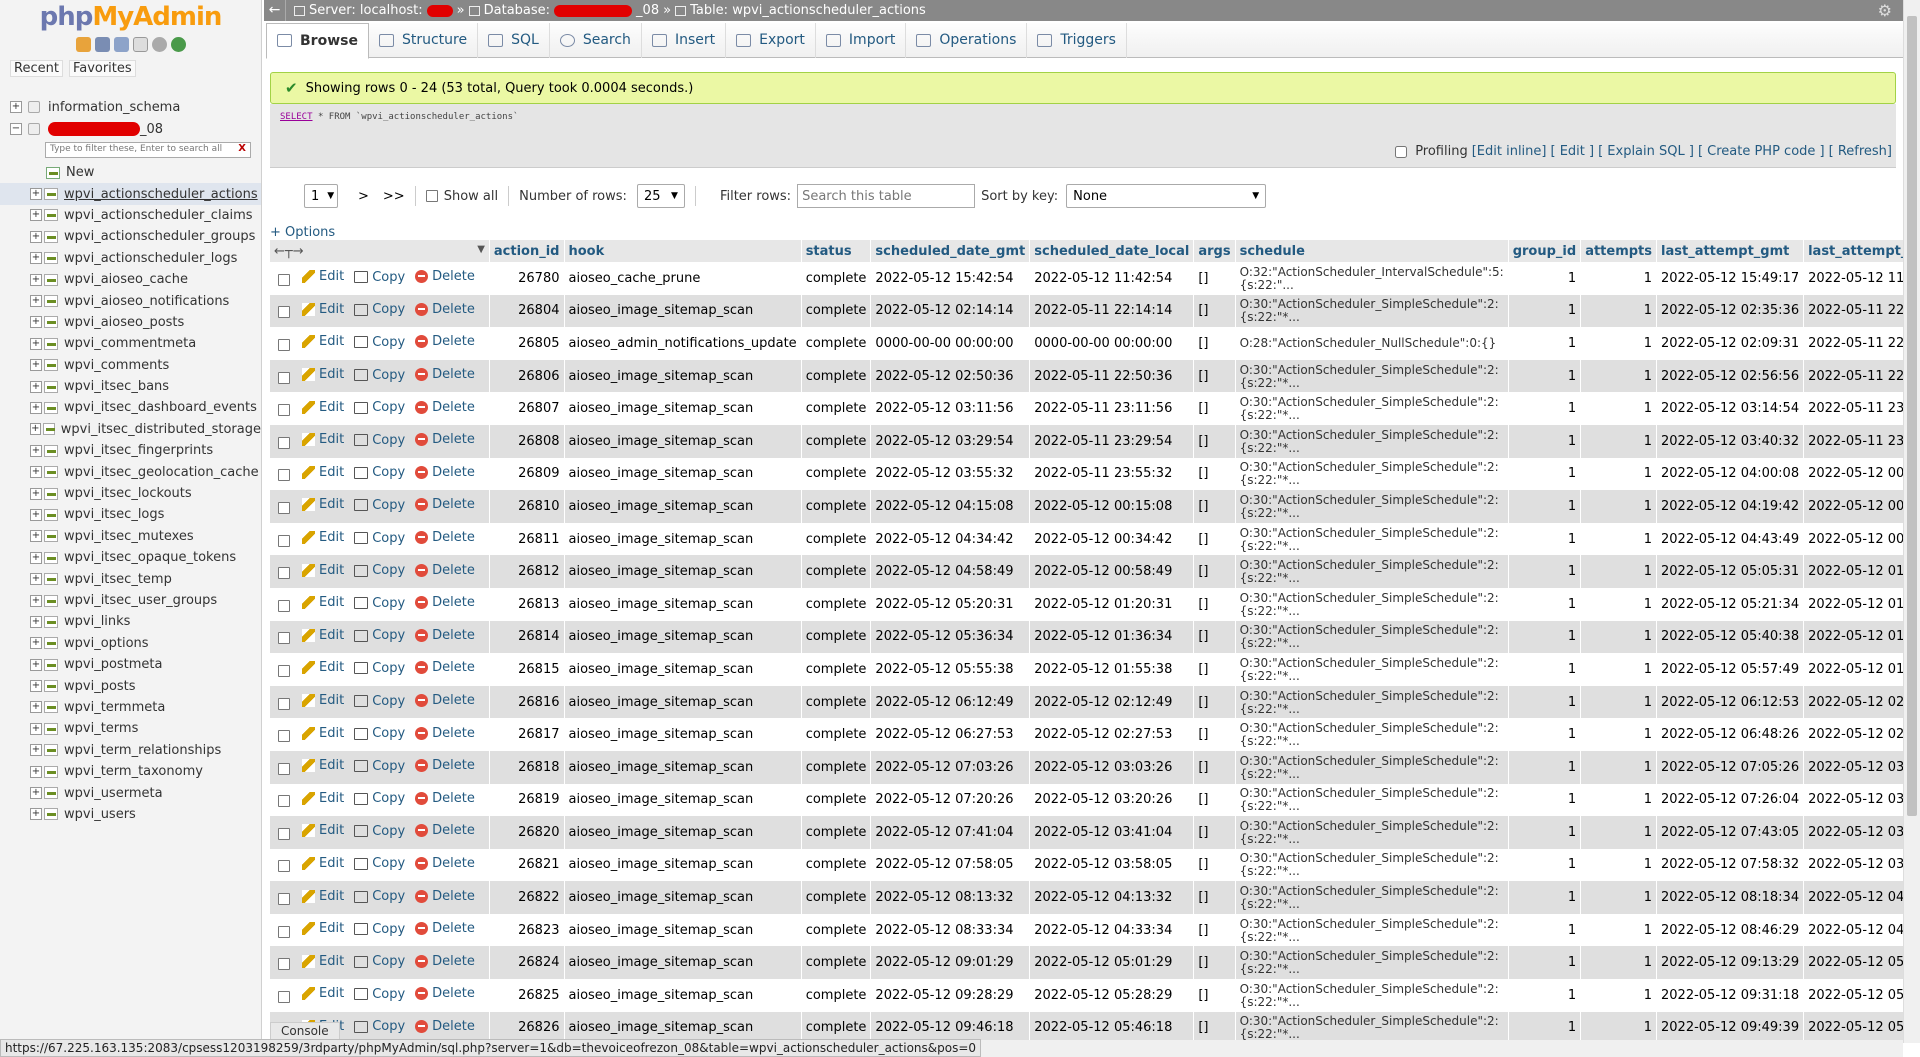  What do you see at coordinates (130, 471) in the screenshot?
I see `sidebar-table-item: + wpvi_itsec_geolocation_cache` at bounding box center [130, 471].